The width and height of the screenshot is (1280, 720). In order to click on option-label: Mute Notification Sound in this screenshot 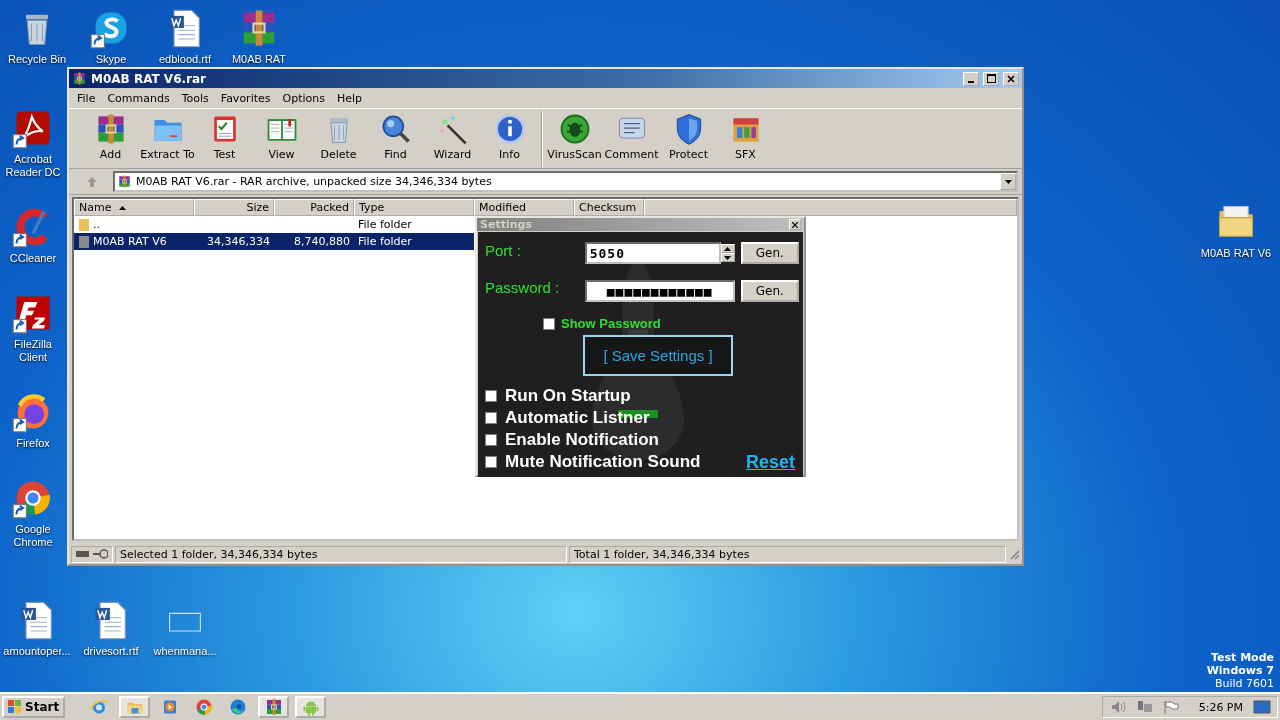, I will do `click(603, 462)`.